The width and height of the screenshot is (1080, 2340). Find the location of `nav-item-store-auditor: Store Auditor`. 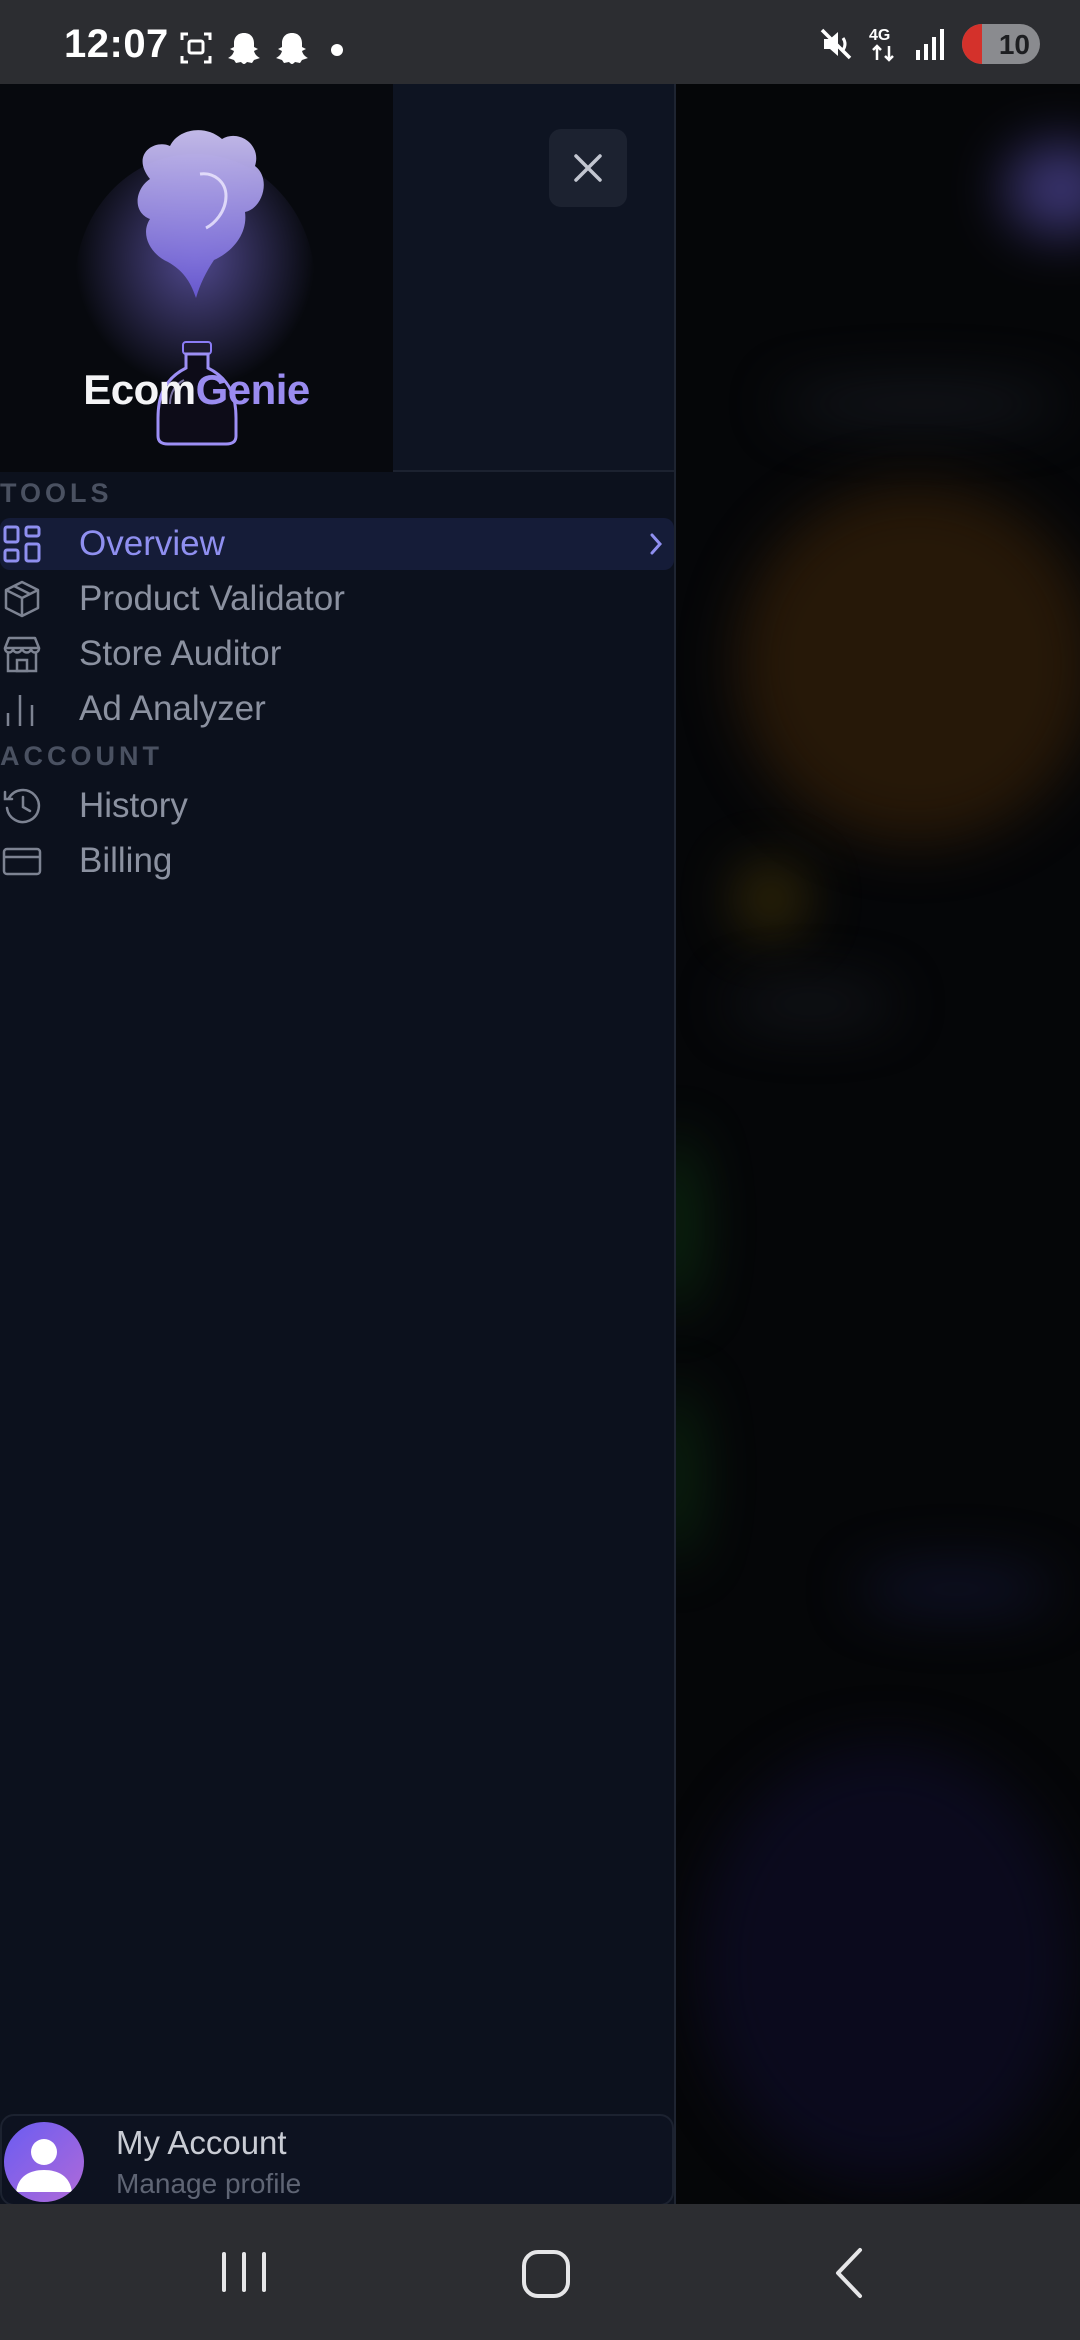

nav-item-store-auditor: Store Auditor is located at coordinates (337, 654).